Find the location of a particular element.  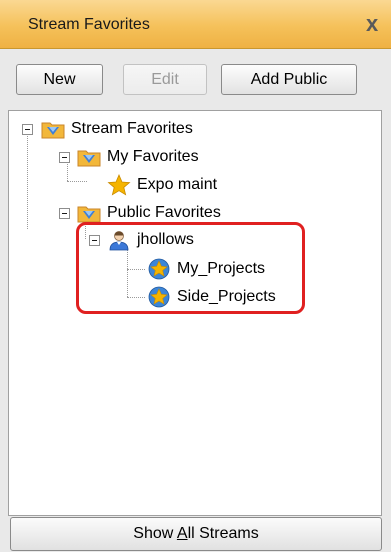

edit-button: Edit is located at coordinates (165, 79).